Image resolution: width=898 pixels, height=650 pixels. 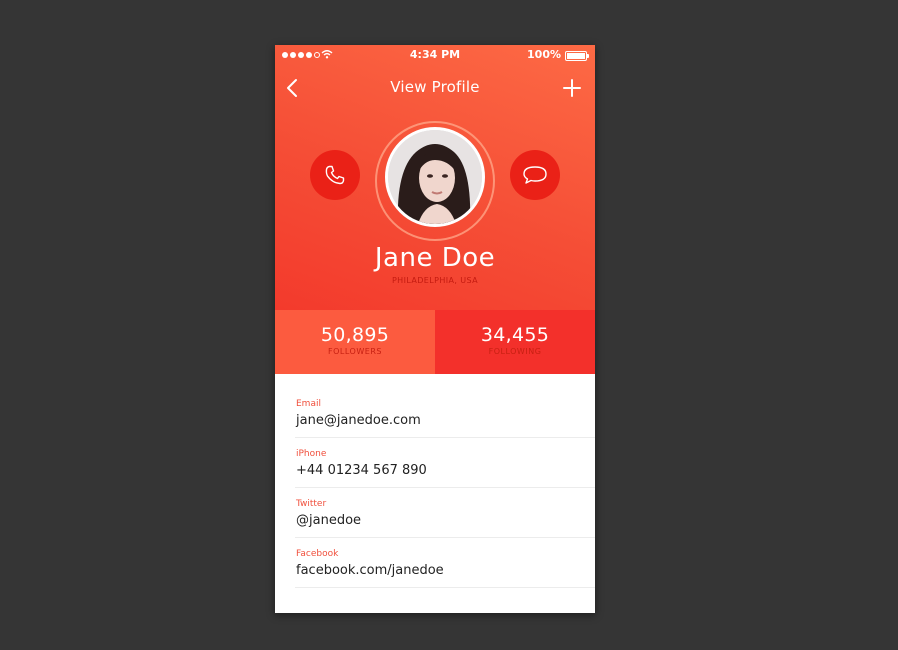 I want to click on avatar, so click(x=435, y=177).